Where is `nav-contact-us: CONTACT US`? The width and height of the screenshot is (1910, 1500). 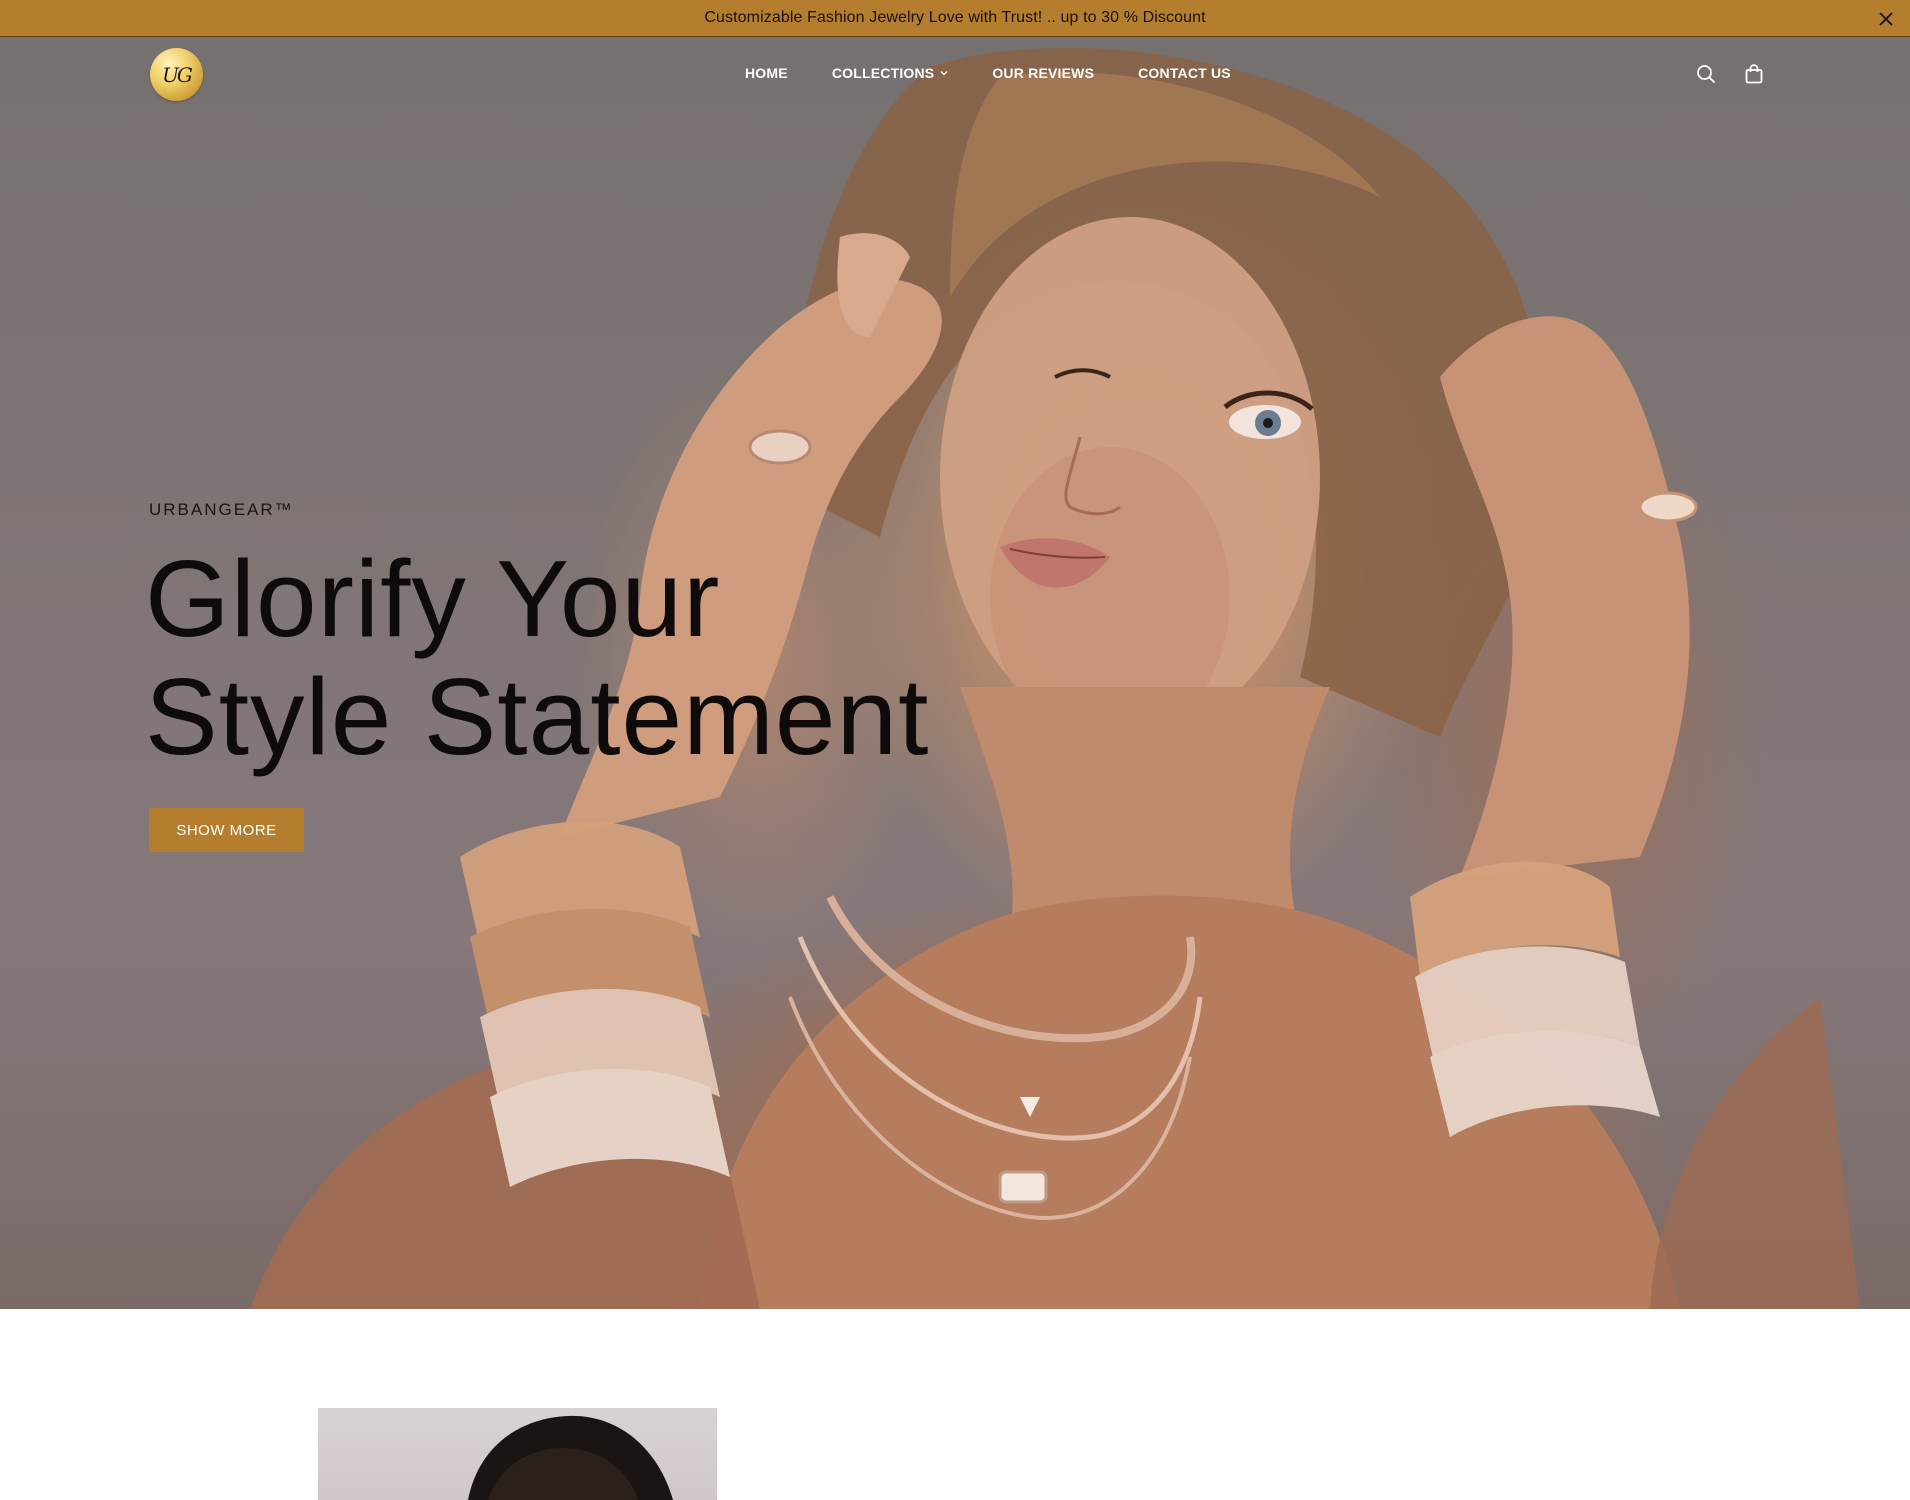
nav-contact-us: CONTACT US is located at coordinates (1184, 73).